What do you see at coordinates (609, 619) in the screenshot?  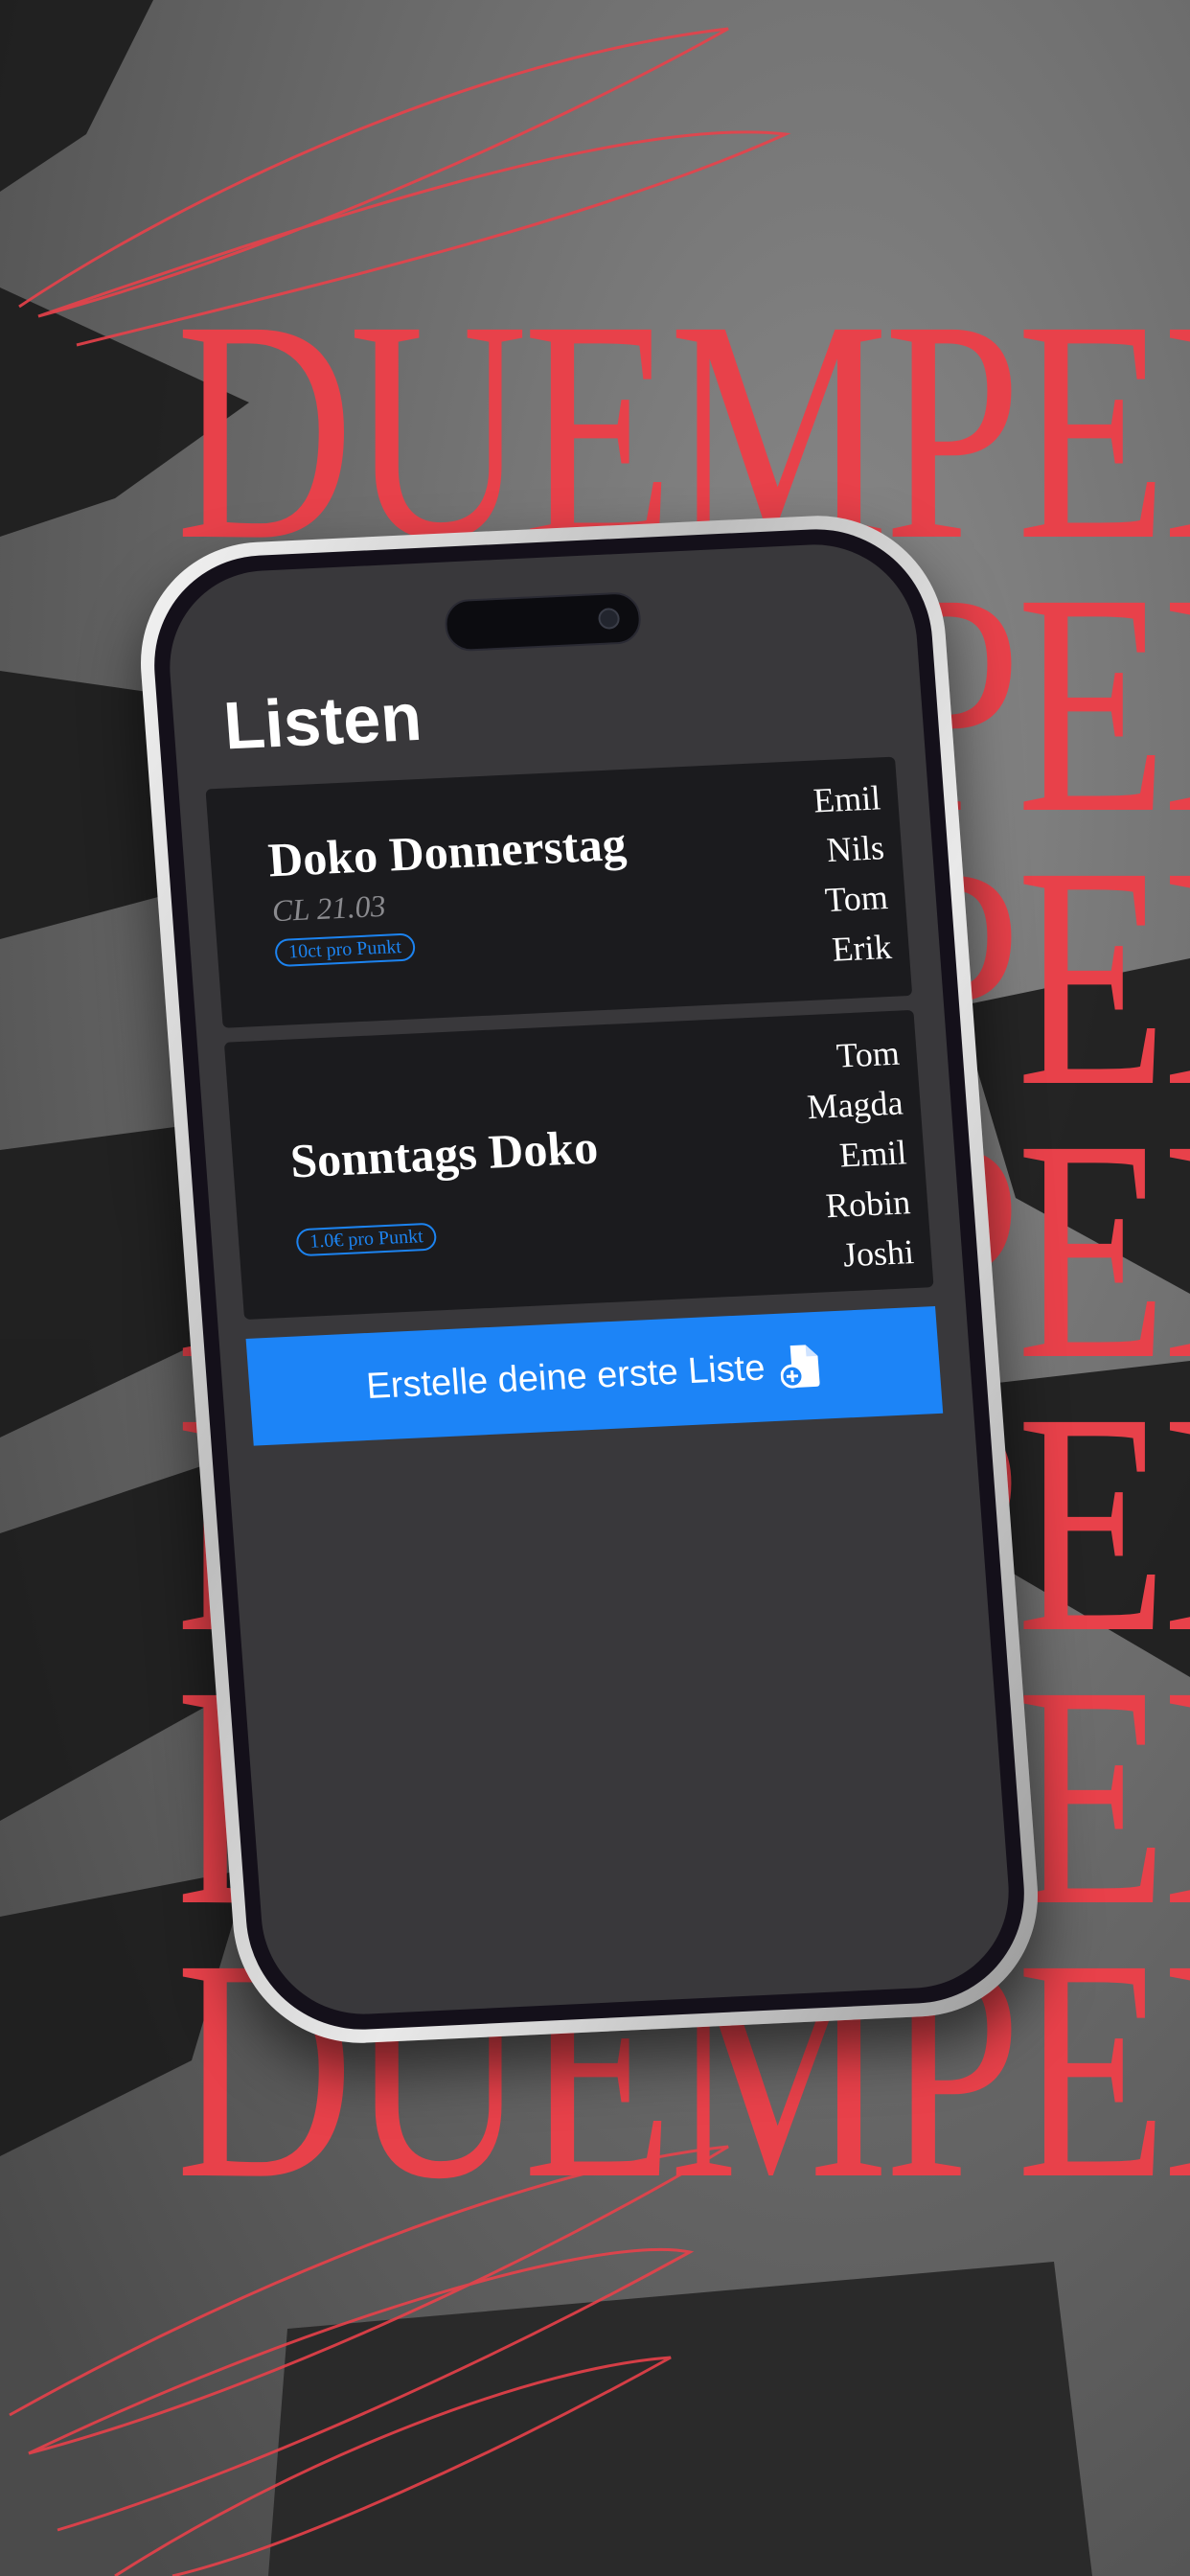 I see `camera-icon` at bounding box center [609, 619].